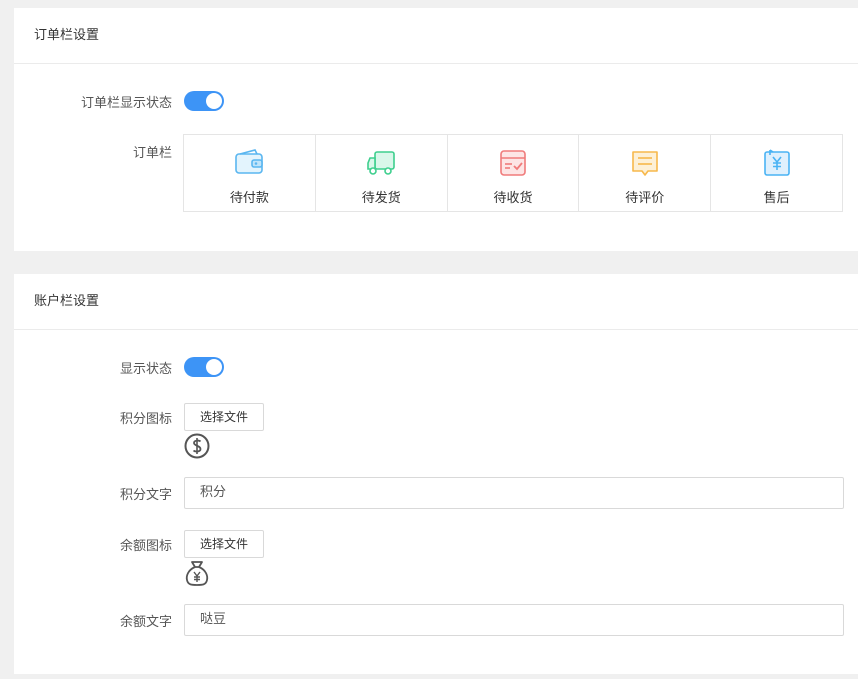  Describe the element at coordinates (145, 546) in the screenshot. I see `balance-icon-label: 余额图标` at that location.